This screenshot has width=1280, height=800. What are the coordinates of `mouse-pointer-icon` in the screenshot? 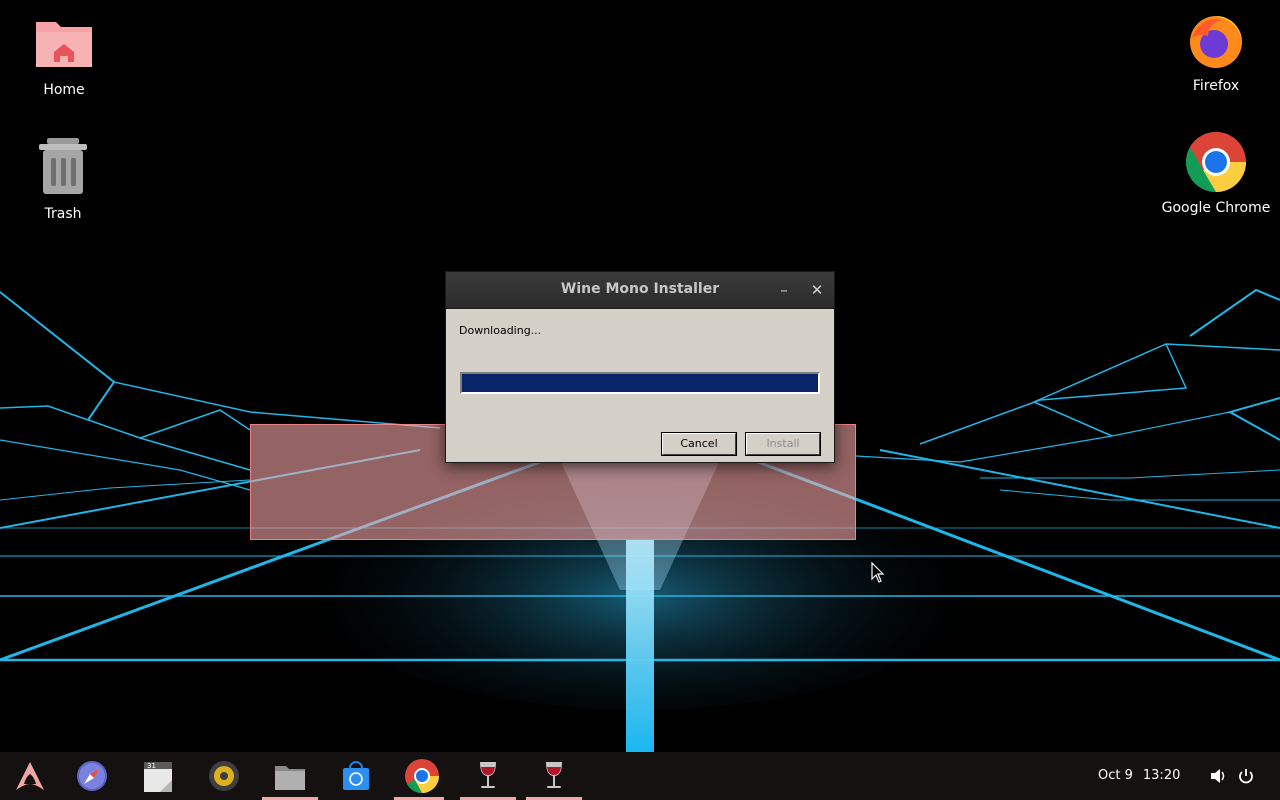 It's located at (878, 572).